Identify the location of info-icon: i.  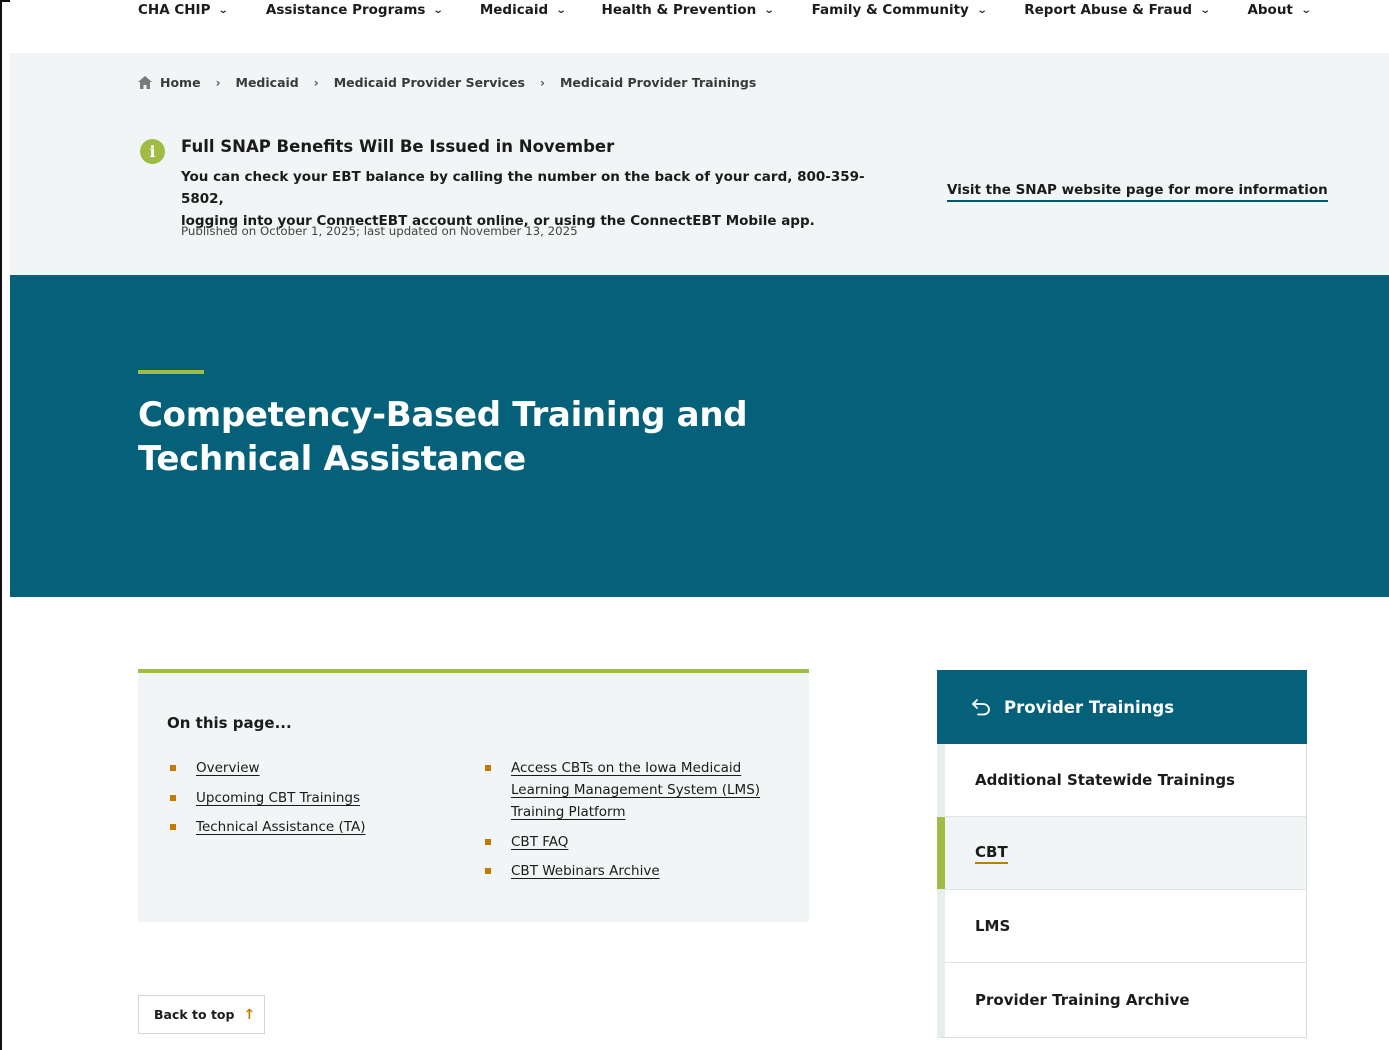
(152, 151).